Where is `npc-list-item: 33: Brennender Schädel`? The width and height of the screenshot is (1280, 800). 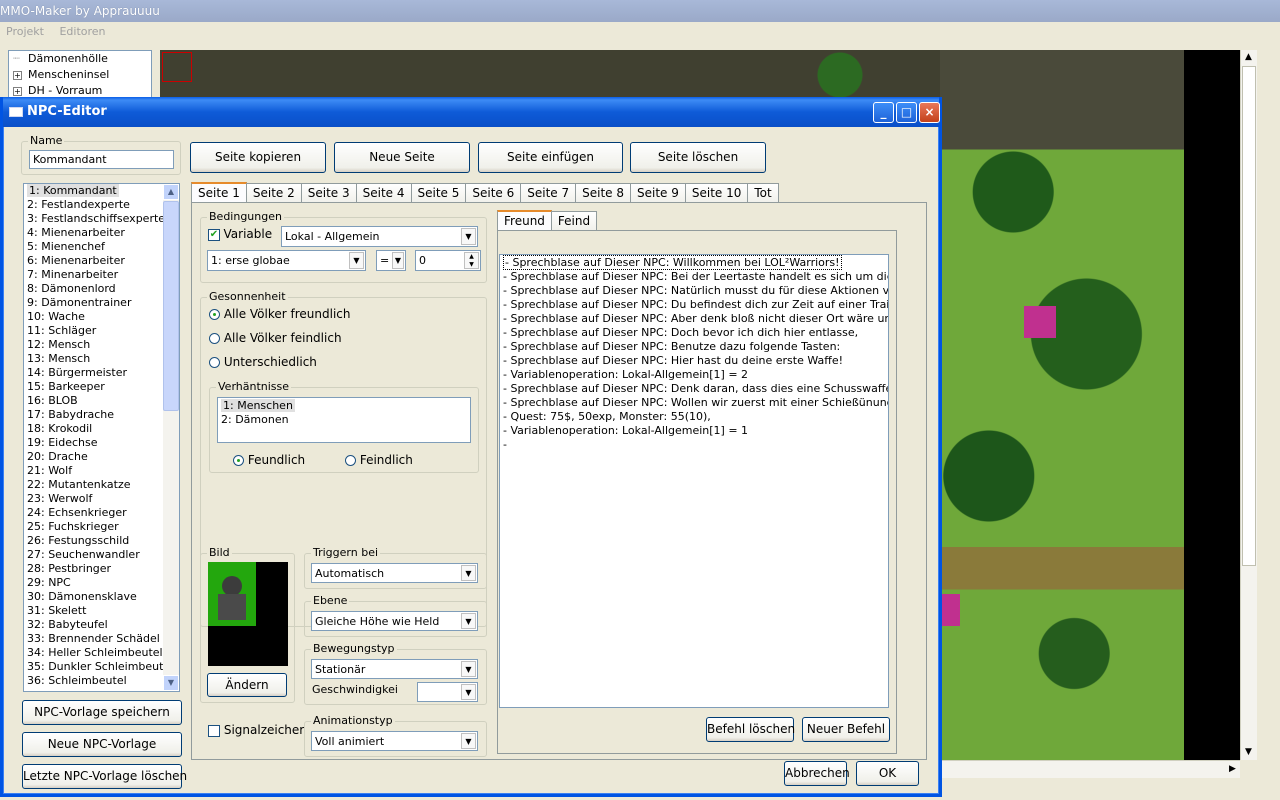
npc-list-item: 33: Brennender Schädel is located at coordinates (101, 639).